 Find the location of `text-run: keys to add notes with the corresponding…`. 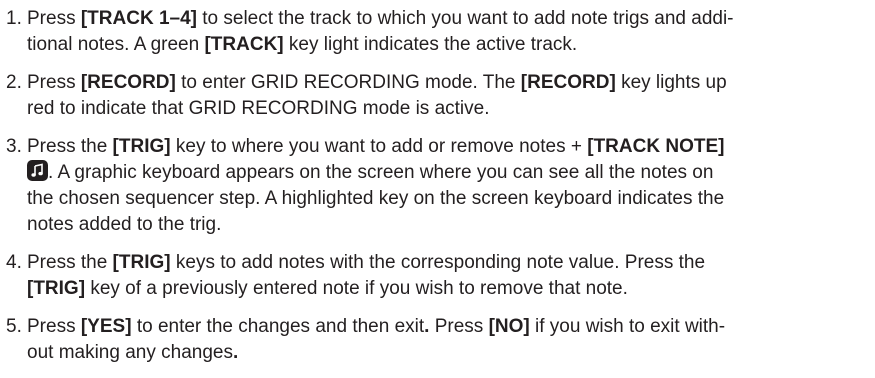

text-run: keys to add notes with the corresponding… is located at coordinates (438, 262).